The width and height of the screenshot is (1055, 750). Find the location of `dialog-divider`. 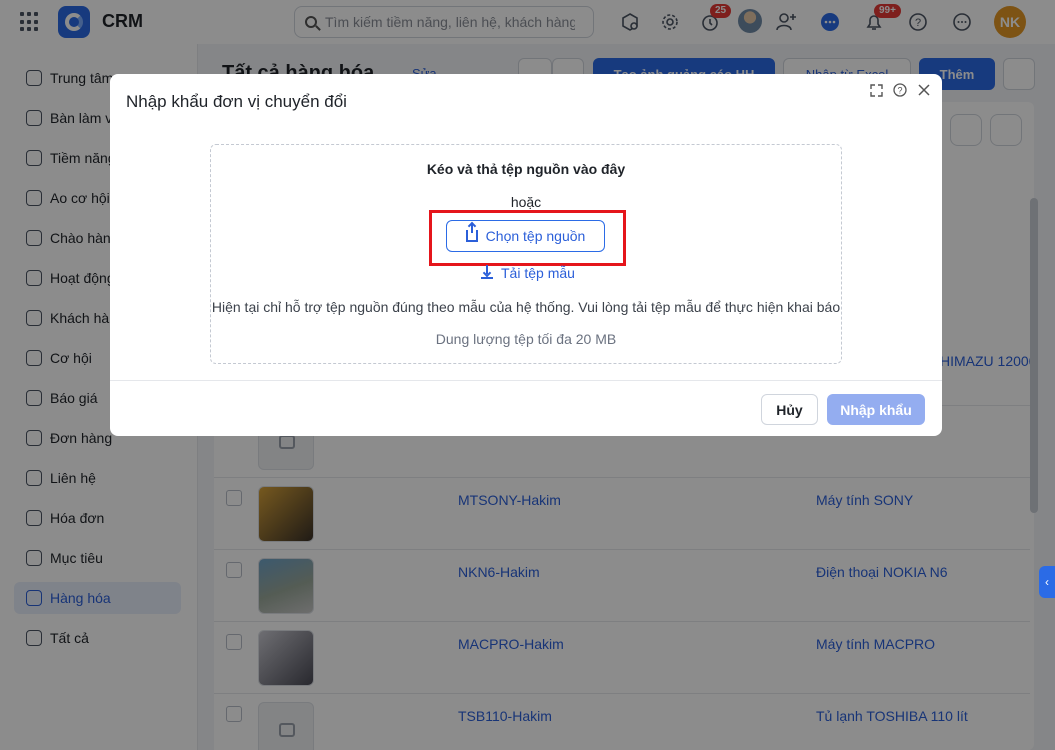

dialog-divider is located at coordinates (526, 380).